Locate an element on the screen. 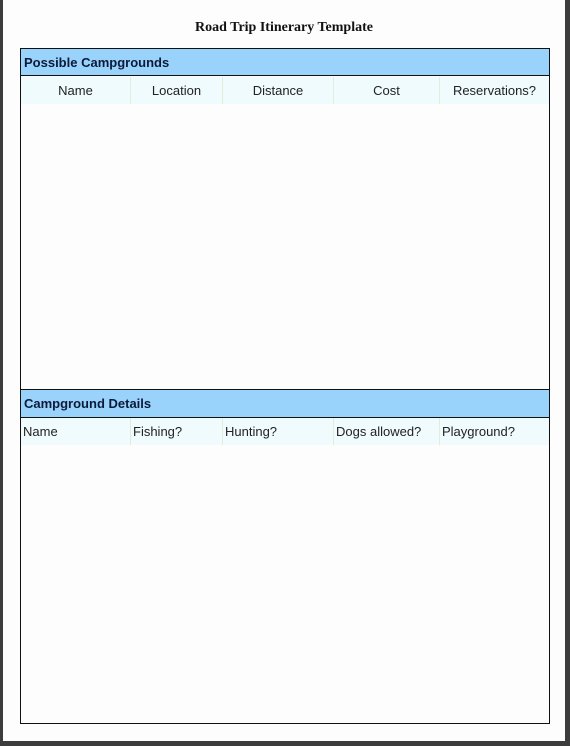 This screenshot has width=570, height=746. column-header-dogs-allowed: Dogs allowed? is located at coordinates (387, 431).